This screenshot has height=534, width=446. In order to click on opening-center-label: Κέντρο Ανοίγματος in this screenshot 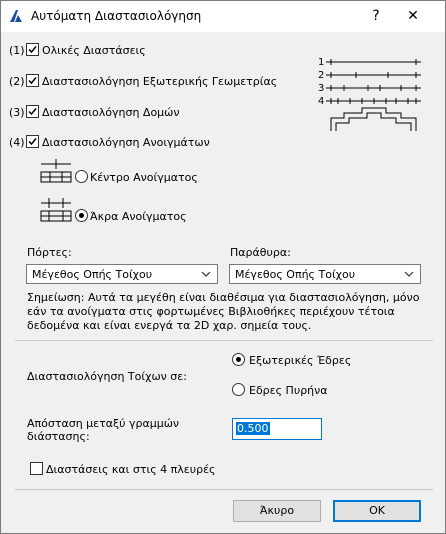, I will do `click(144, 177)`.